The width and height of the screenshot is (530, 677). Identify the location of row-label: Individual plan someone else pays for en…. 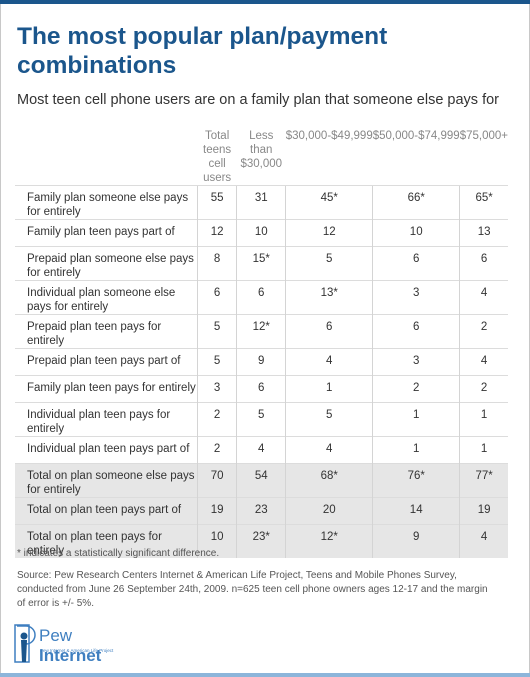
(106, 297).